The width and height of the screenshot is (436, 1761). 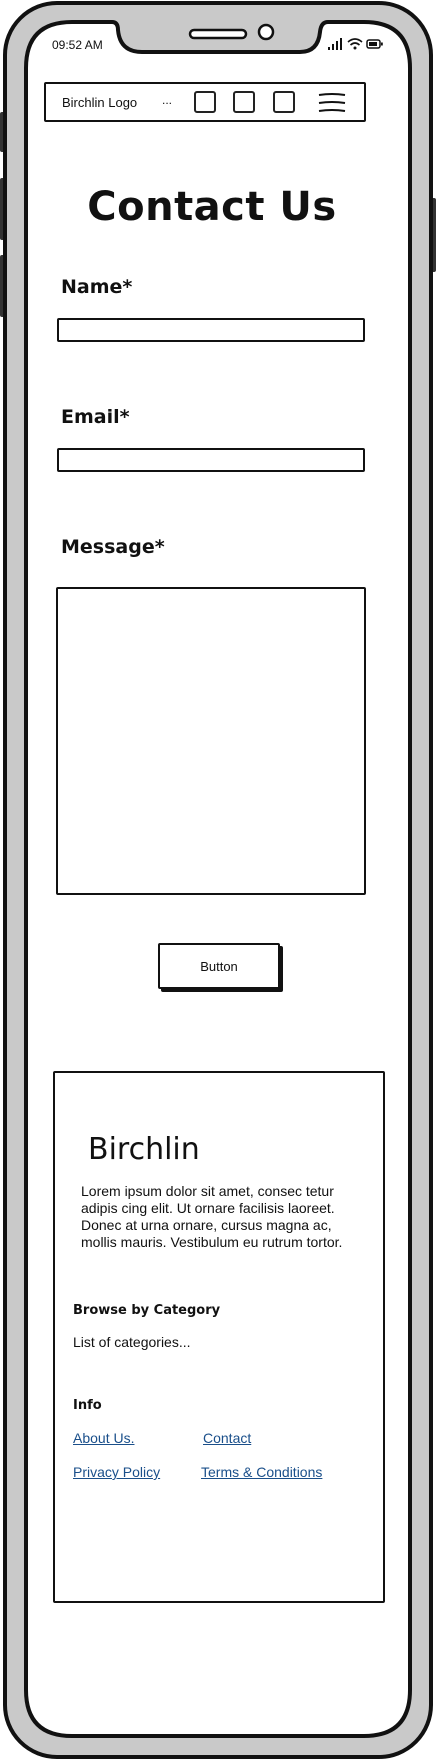 What do you see at coordinates (335, 44) in the screenshot?
I see `signal-icon` at bounding box center [335, 44].